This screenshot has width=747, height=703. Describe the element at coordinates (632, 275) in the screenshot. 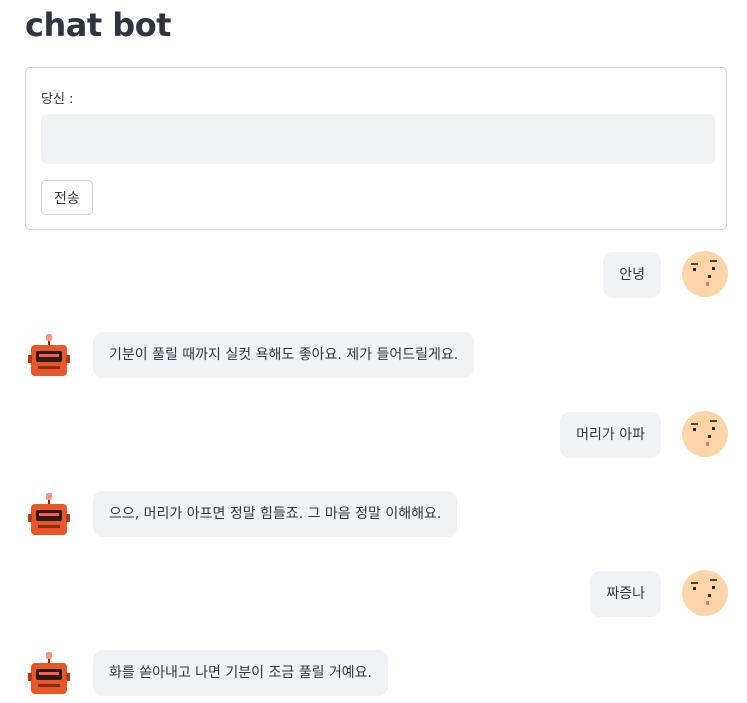

I see `user-message-bubble: 안녕` at that location.